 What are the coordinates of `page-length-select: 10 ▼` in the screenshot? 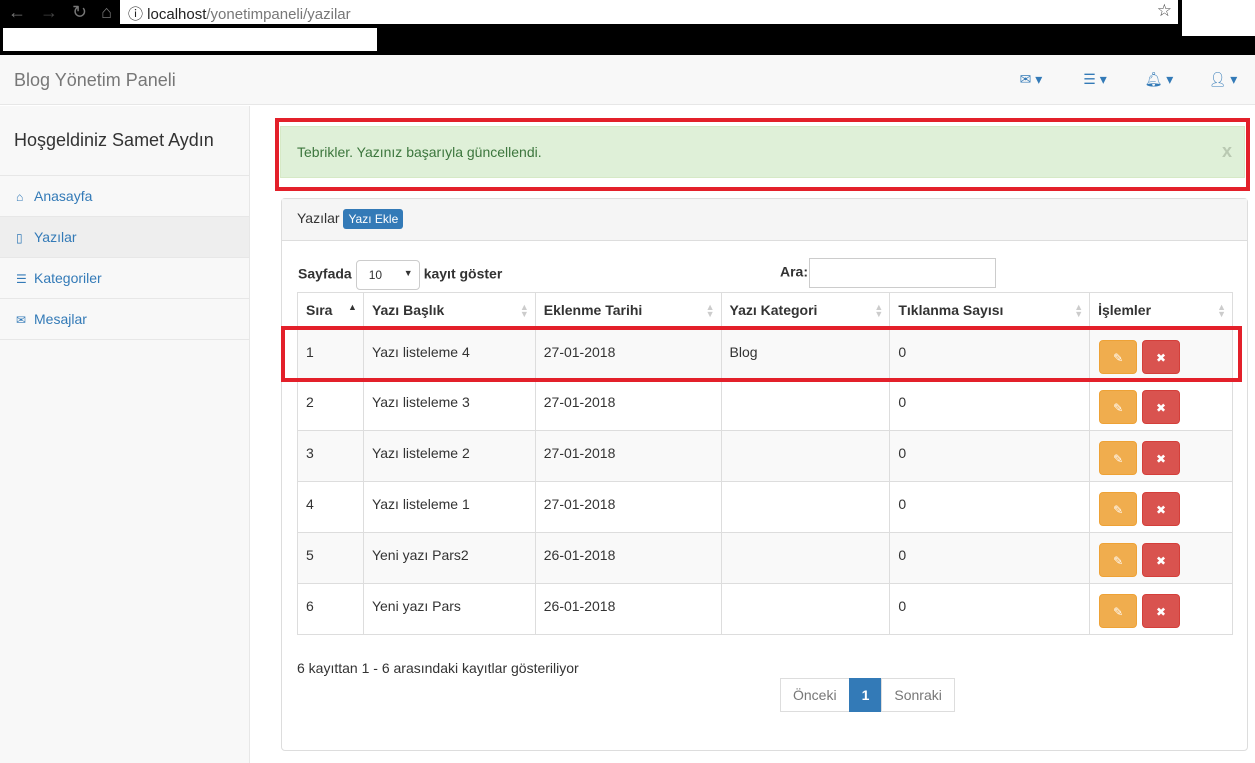 It's located at (387, 275).